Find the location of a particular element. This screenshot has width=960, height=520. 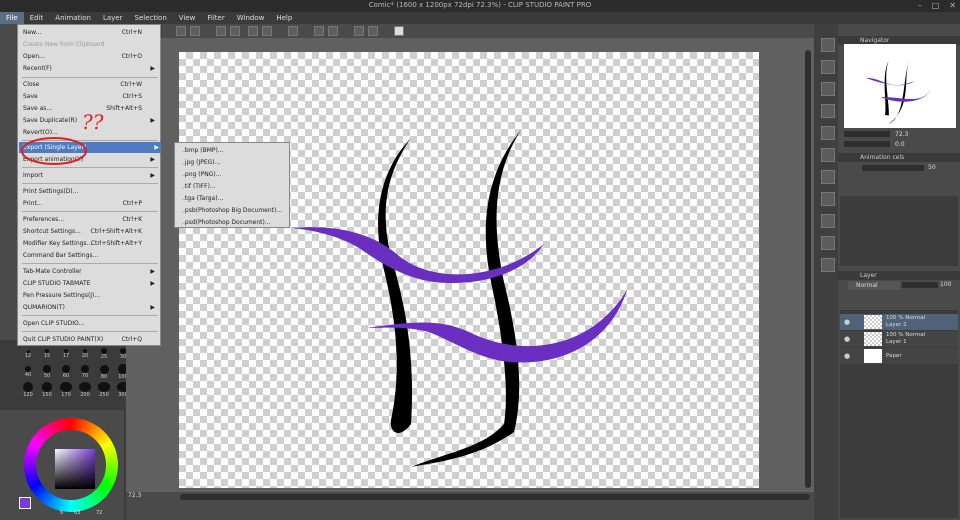

file-menu-item: Open... Ctrl+O is located at coordinates (90, 56).